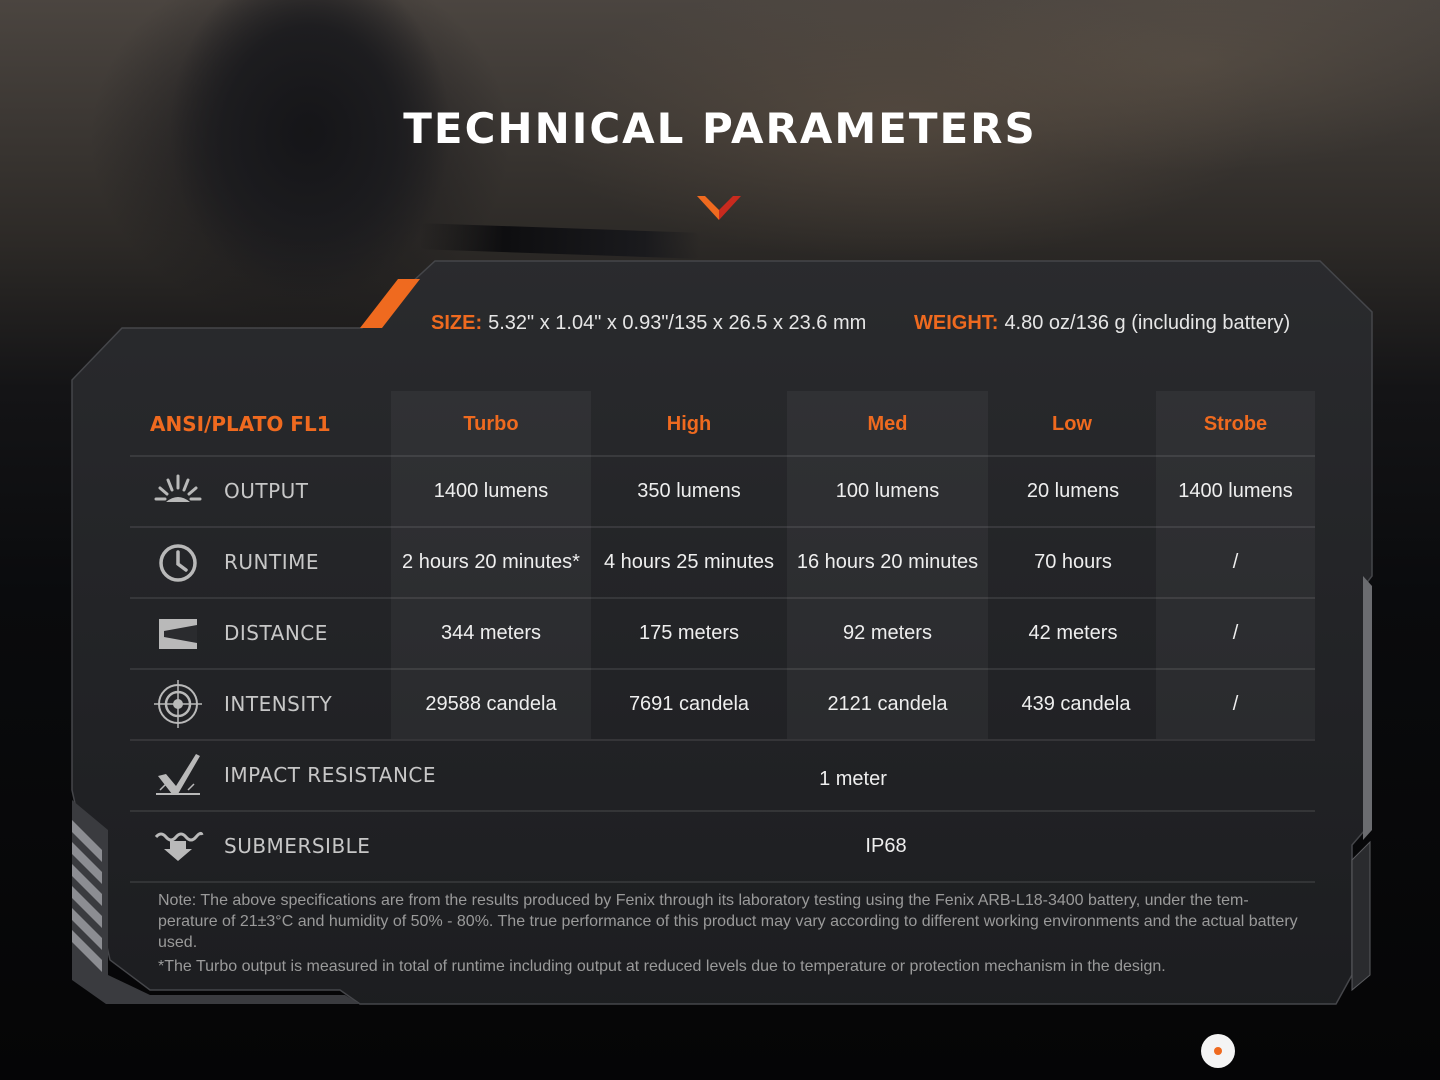 The image size is (1440, 1080). What do you see at coordinates (689, 562) in the screenshot?
I see `runtime-high: 4 hours 25 minutes` at bounding box center [689, 562].